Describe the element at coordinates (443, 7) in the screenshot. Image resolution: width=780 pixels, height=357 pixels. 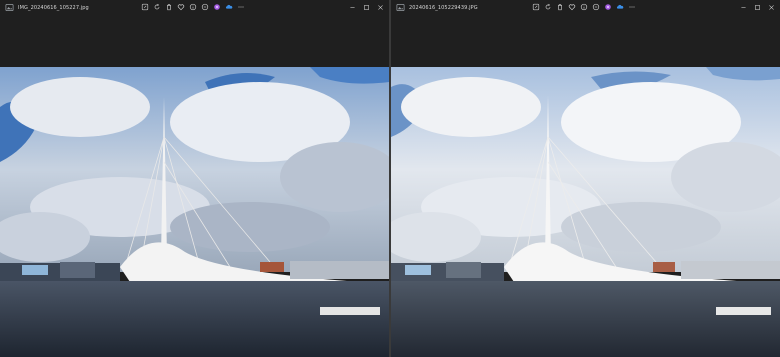
I see `file-name: 20240616_105229439.JPG` at that location.